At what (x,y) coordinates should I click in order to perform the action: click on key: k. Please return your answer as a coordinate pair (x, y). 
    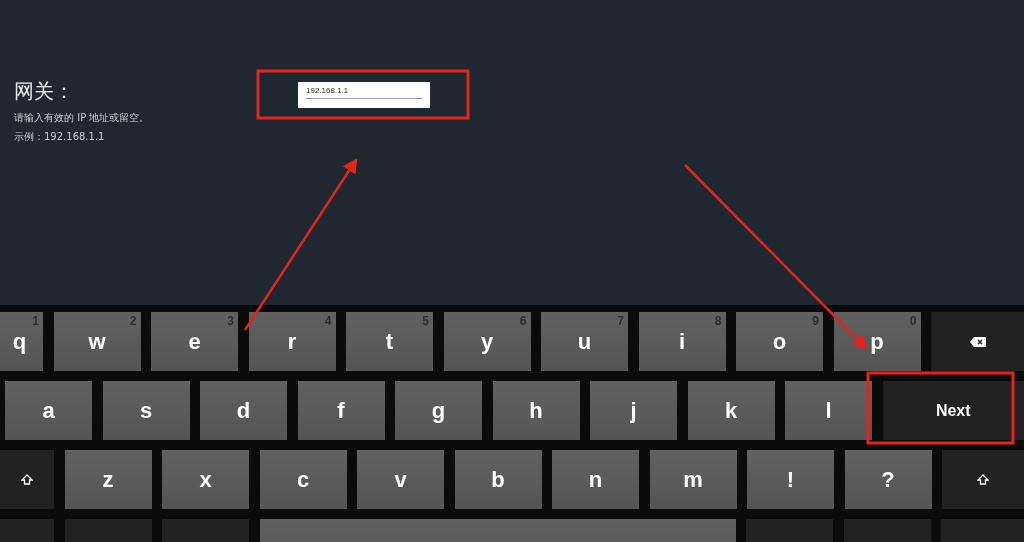
    Looking at the image, I should click on (731, 410).